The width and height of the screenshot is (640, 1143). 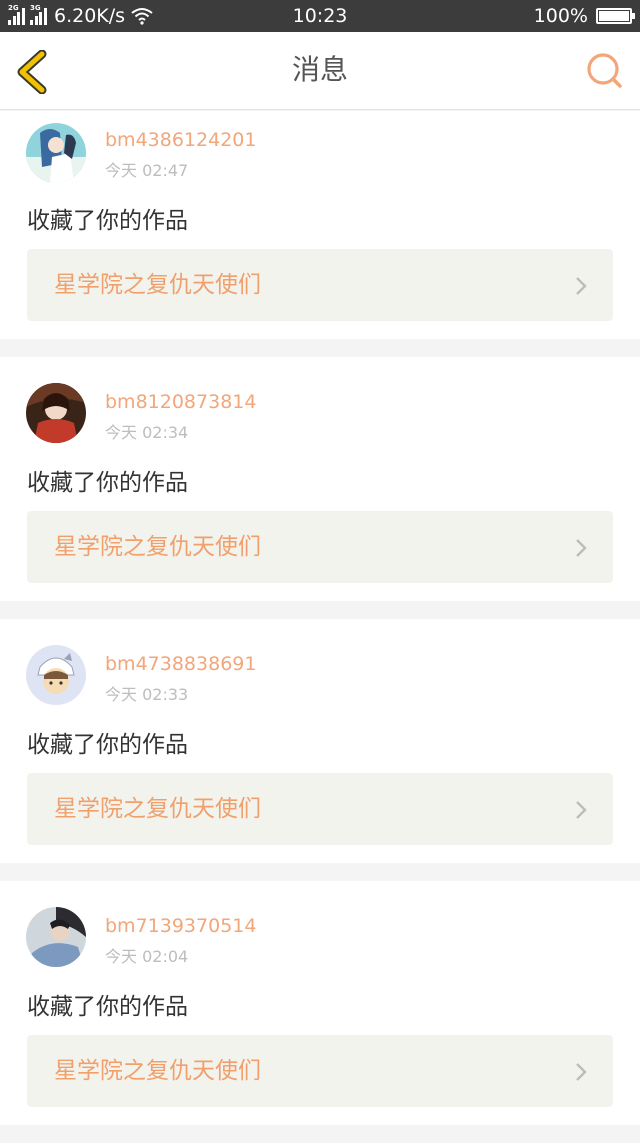 What do you see at coordinates (147, 432) in the screenshot?
I see `timestamp: 今天 02:34` at bounding box center [147, 432].